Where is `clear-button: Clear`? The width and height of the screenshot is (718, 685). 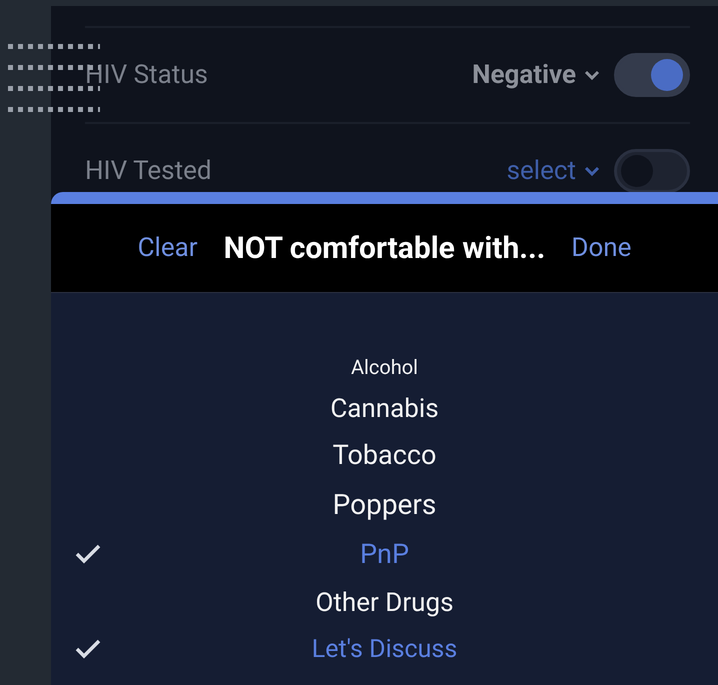 clear-button: Clear is located at coordinates (168, 248).